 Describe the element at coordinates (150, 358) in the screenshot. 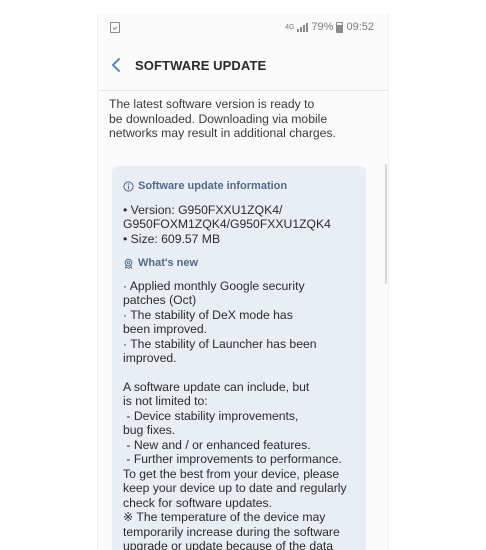

I see `whats-new-line: improved.` at that location.